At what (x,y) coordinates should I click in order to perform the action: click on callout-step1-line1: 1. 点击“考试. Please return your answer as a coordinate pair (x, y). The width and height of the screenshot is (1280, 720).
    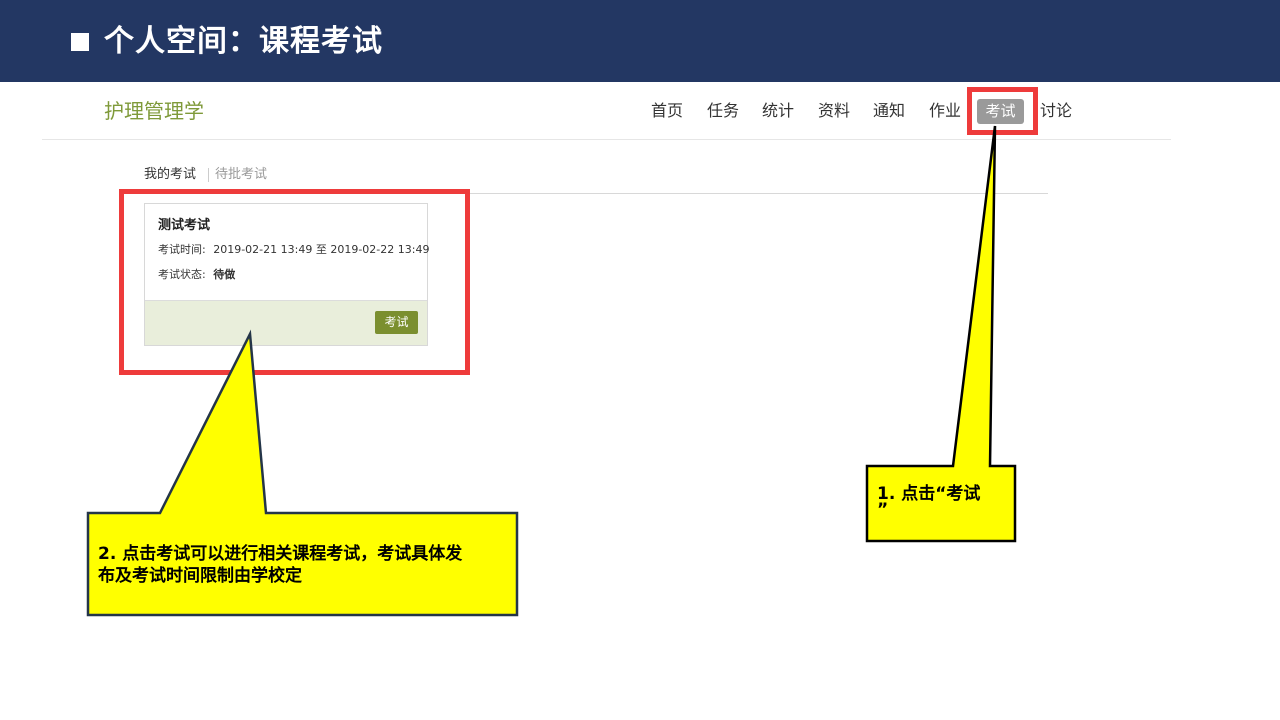
    Looking at the image, I should click on (929, 494).